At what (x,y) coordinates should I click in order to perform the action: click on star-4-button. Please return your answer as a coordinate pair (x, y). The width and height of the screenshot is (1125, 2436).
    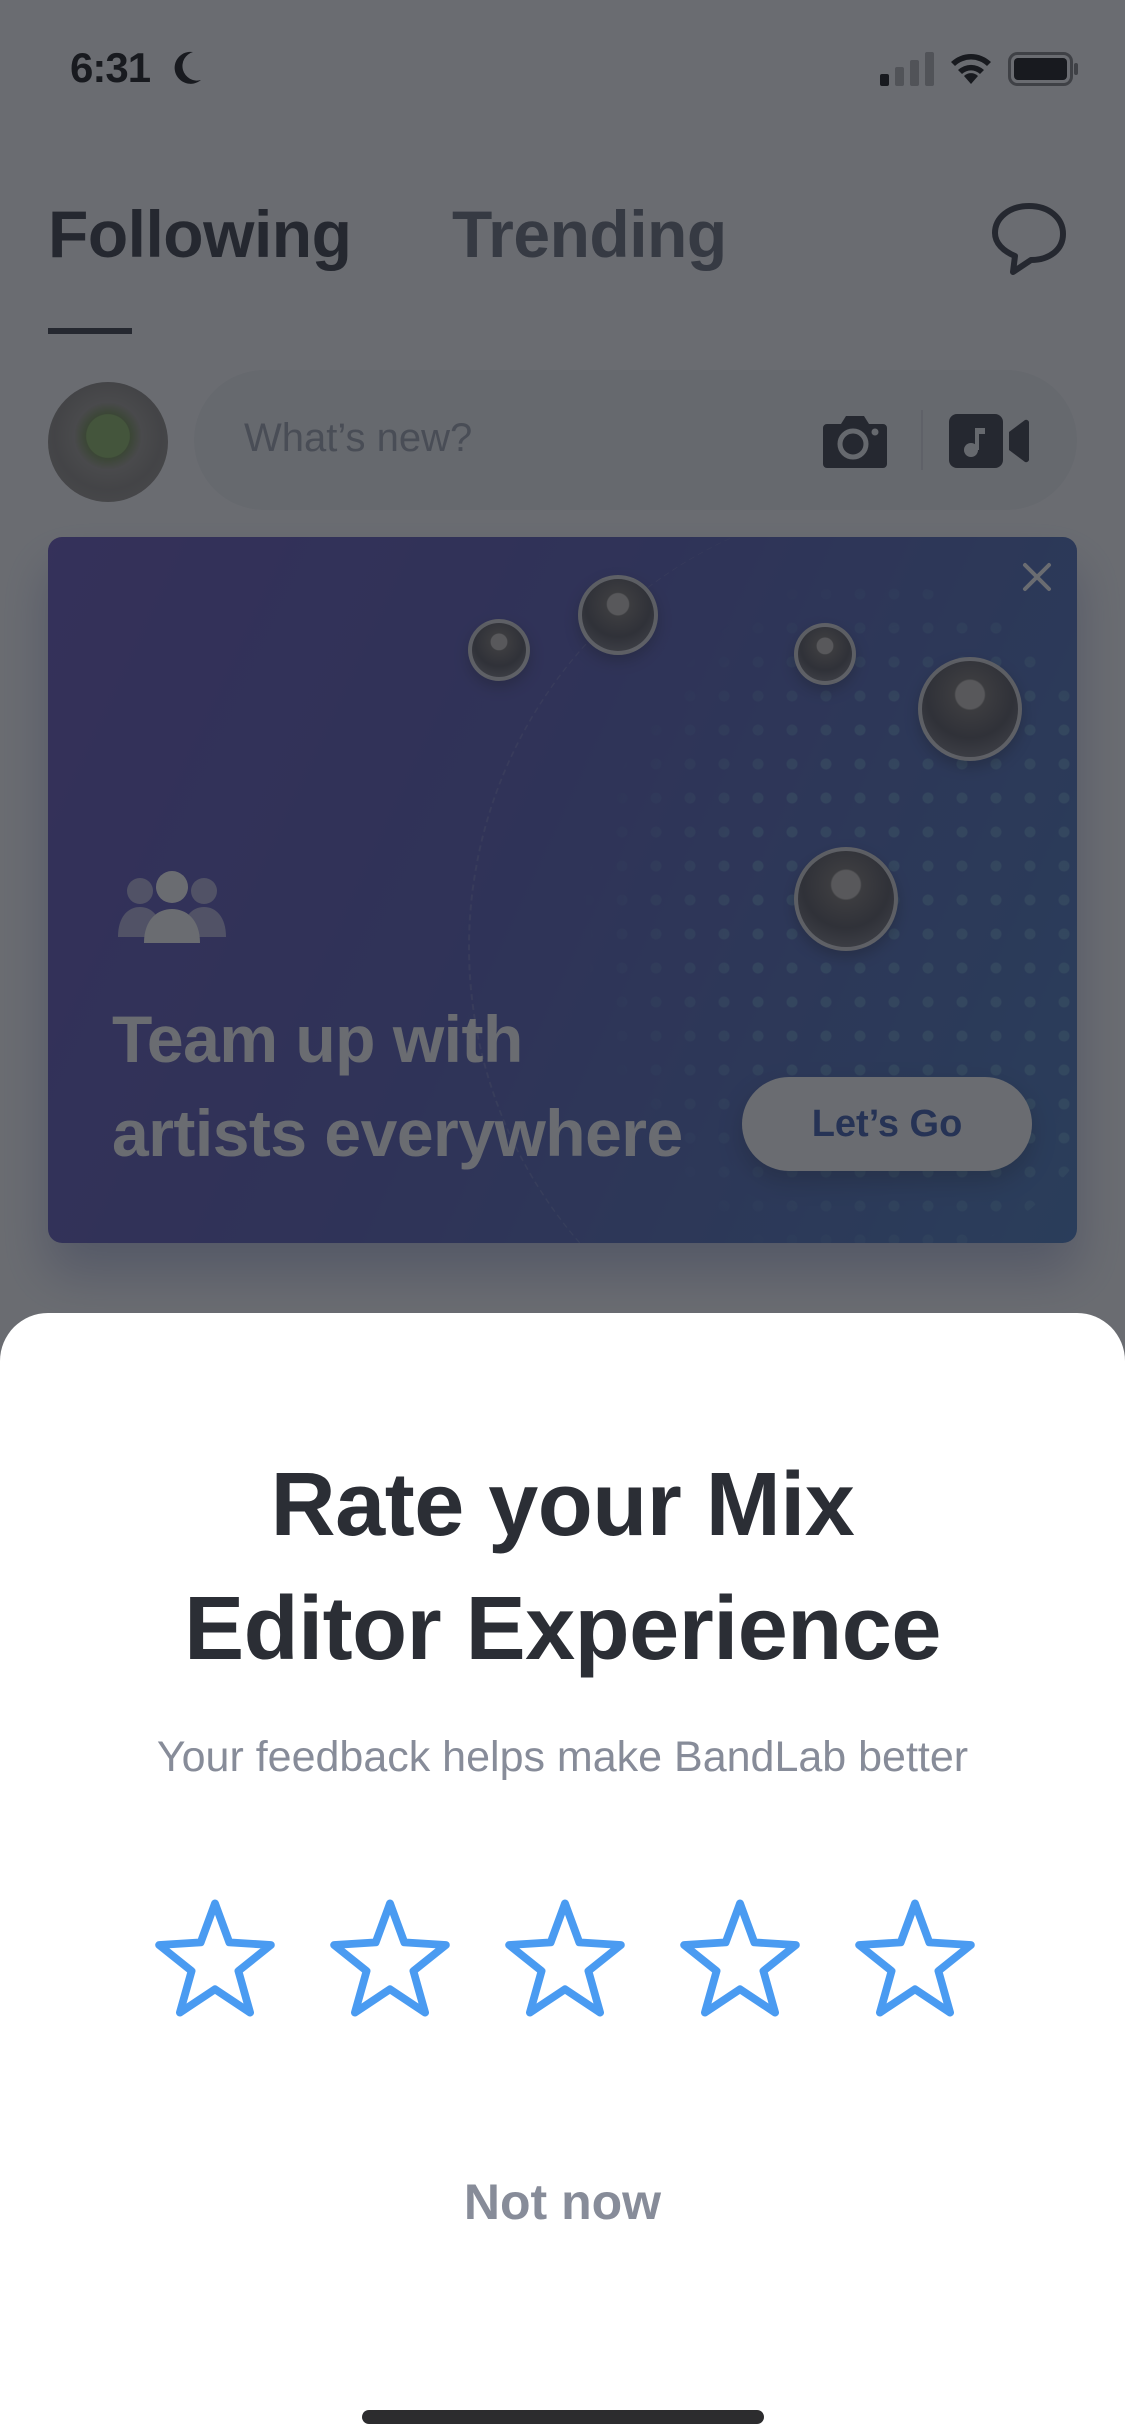
    Looking at the image, I should click on (740, 1958).